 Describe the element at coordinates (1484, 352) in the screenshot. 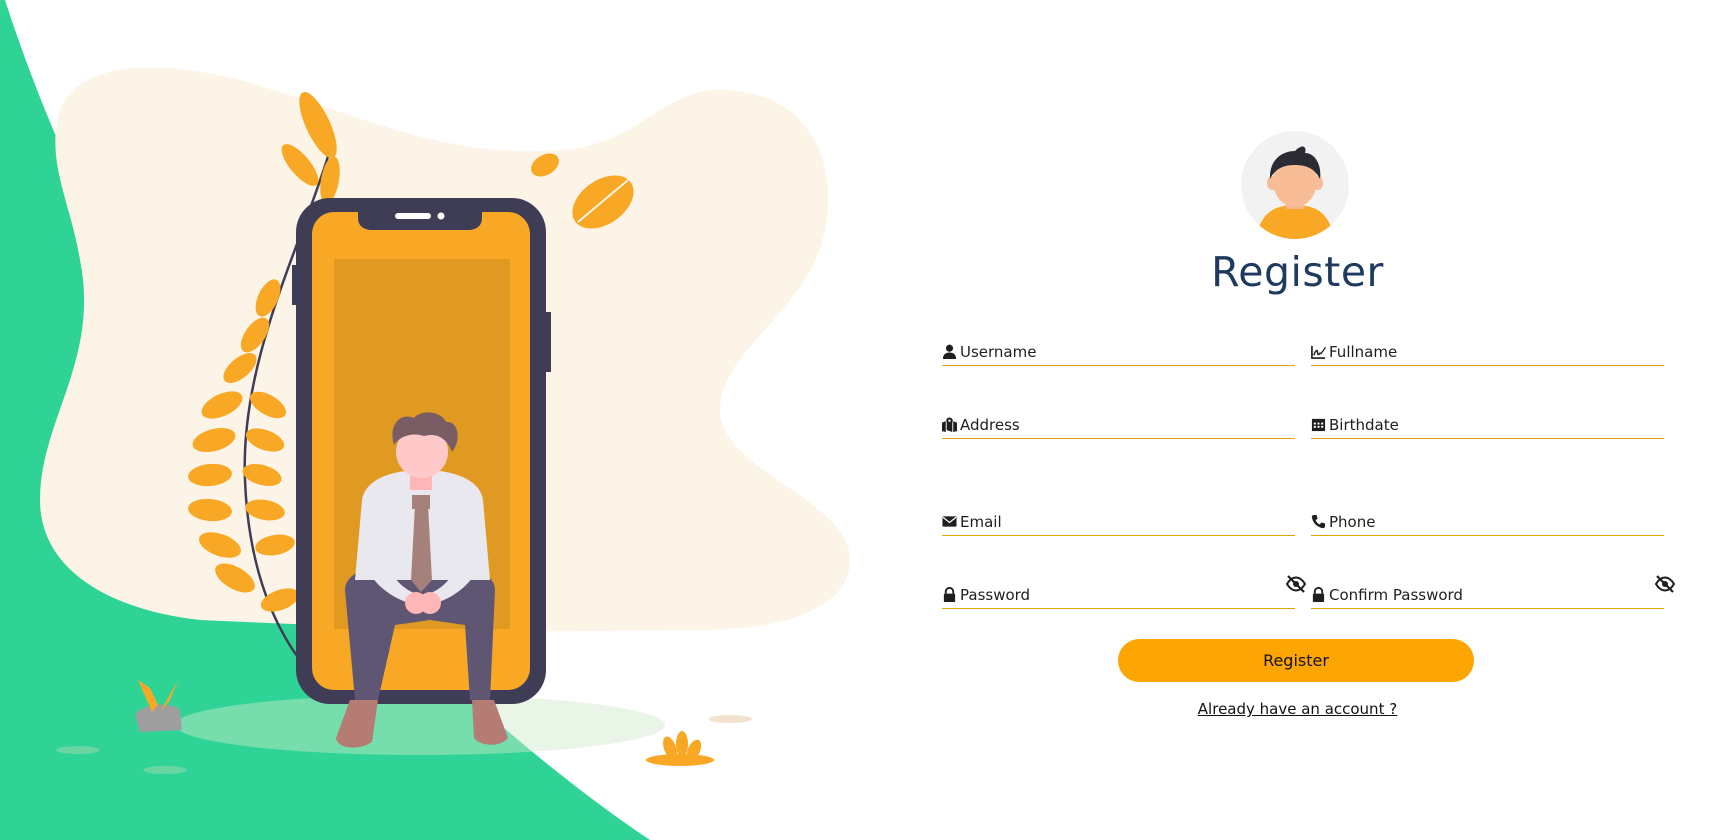

I see `fullname-input` at that location.